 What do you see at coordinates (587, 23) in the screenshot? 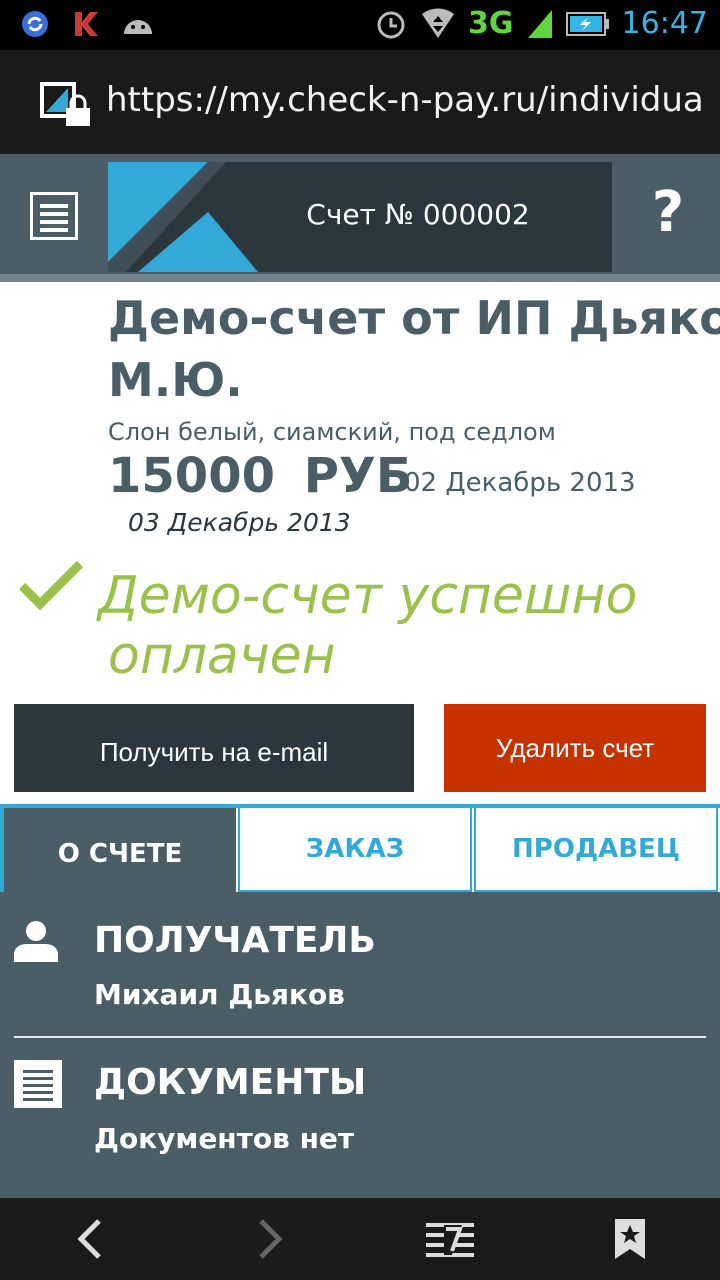
I see `battery-icon` at bounding box center [587, 23].